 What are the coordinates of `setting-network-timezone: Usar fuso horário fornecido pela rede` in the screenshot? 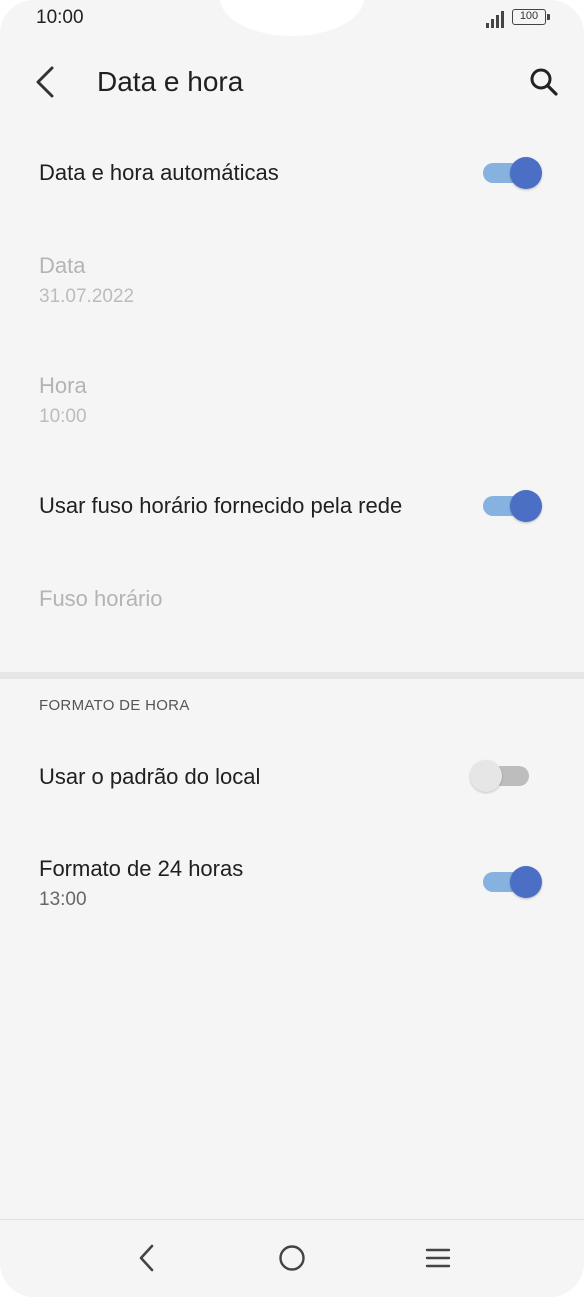 It's located at (292, 507).